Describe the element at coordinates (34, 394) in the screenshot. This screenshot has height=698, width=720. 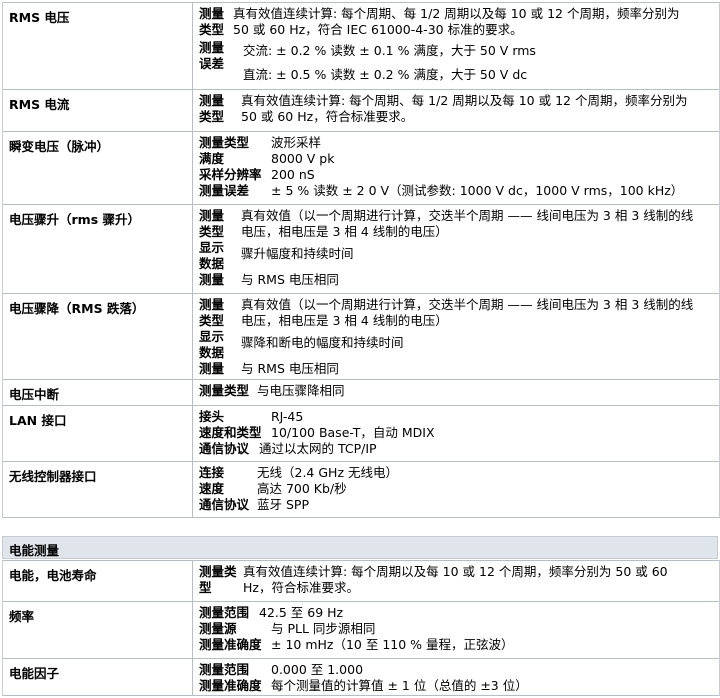
I see `row-label: 电压中断` at that location.